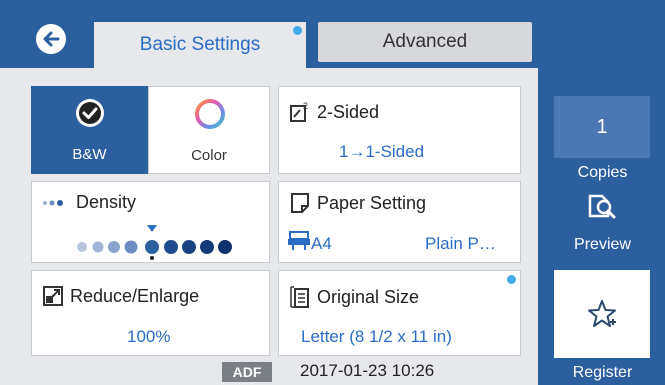 The height and width of the screenshot is (385, 665). I want to click on two-sided-value: 1→1-Sided, so click(382, 151).